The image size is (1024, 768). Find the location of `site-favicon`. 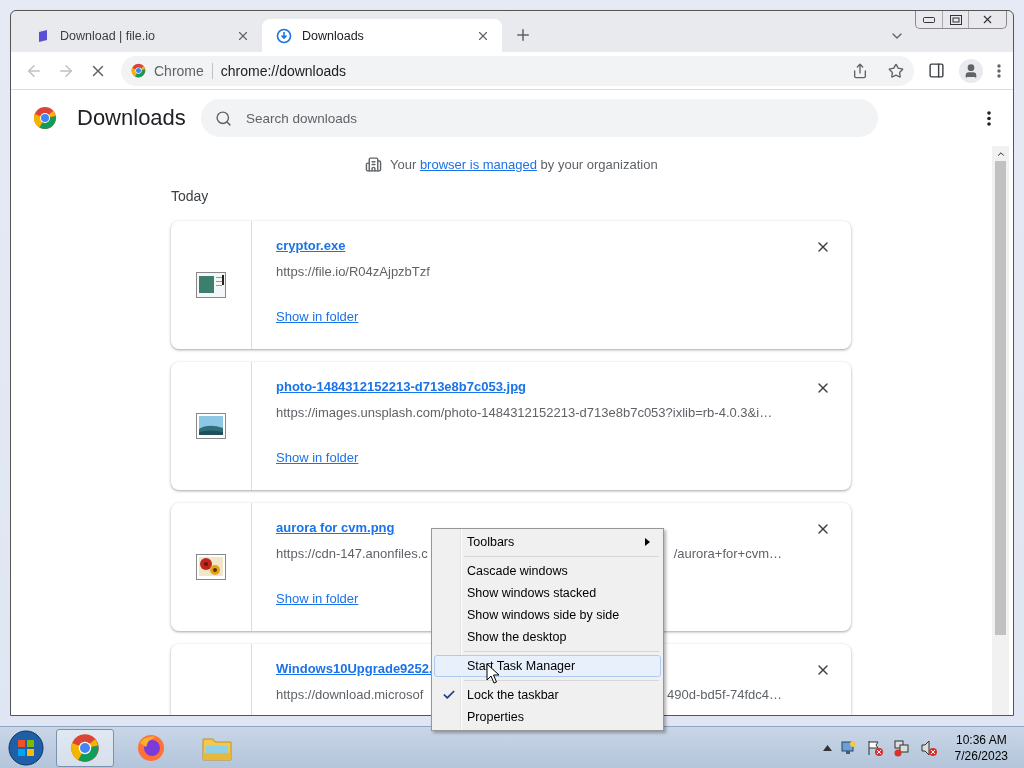

site-favicon is located at coordinates (43, 35).